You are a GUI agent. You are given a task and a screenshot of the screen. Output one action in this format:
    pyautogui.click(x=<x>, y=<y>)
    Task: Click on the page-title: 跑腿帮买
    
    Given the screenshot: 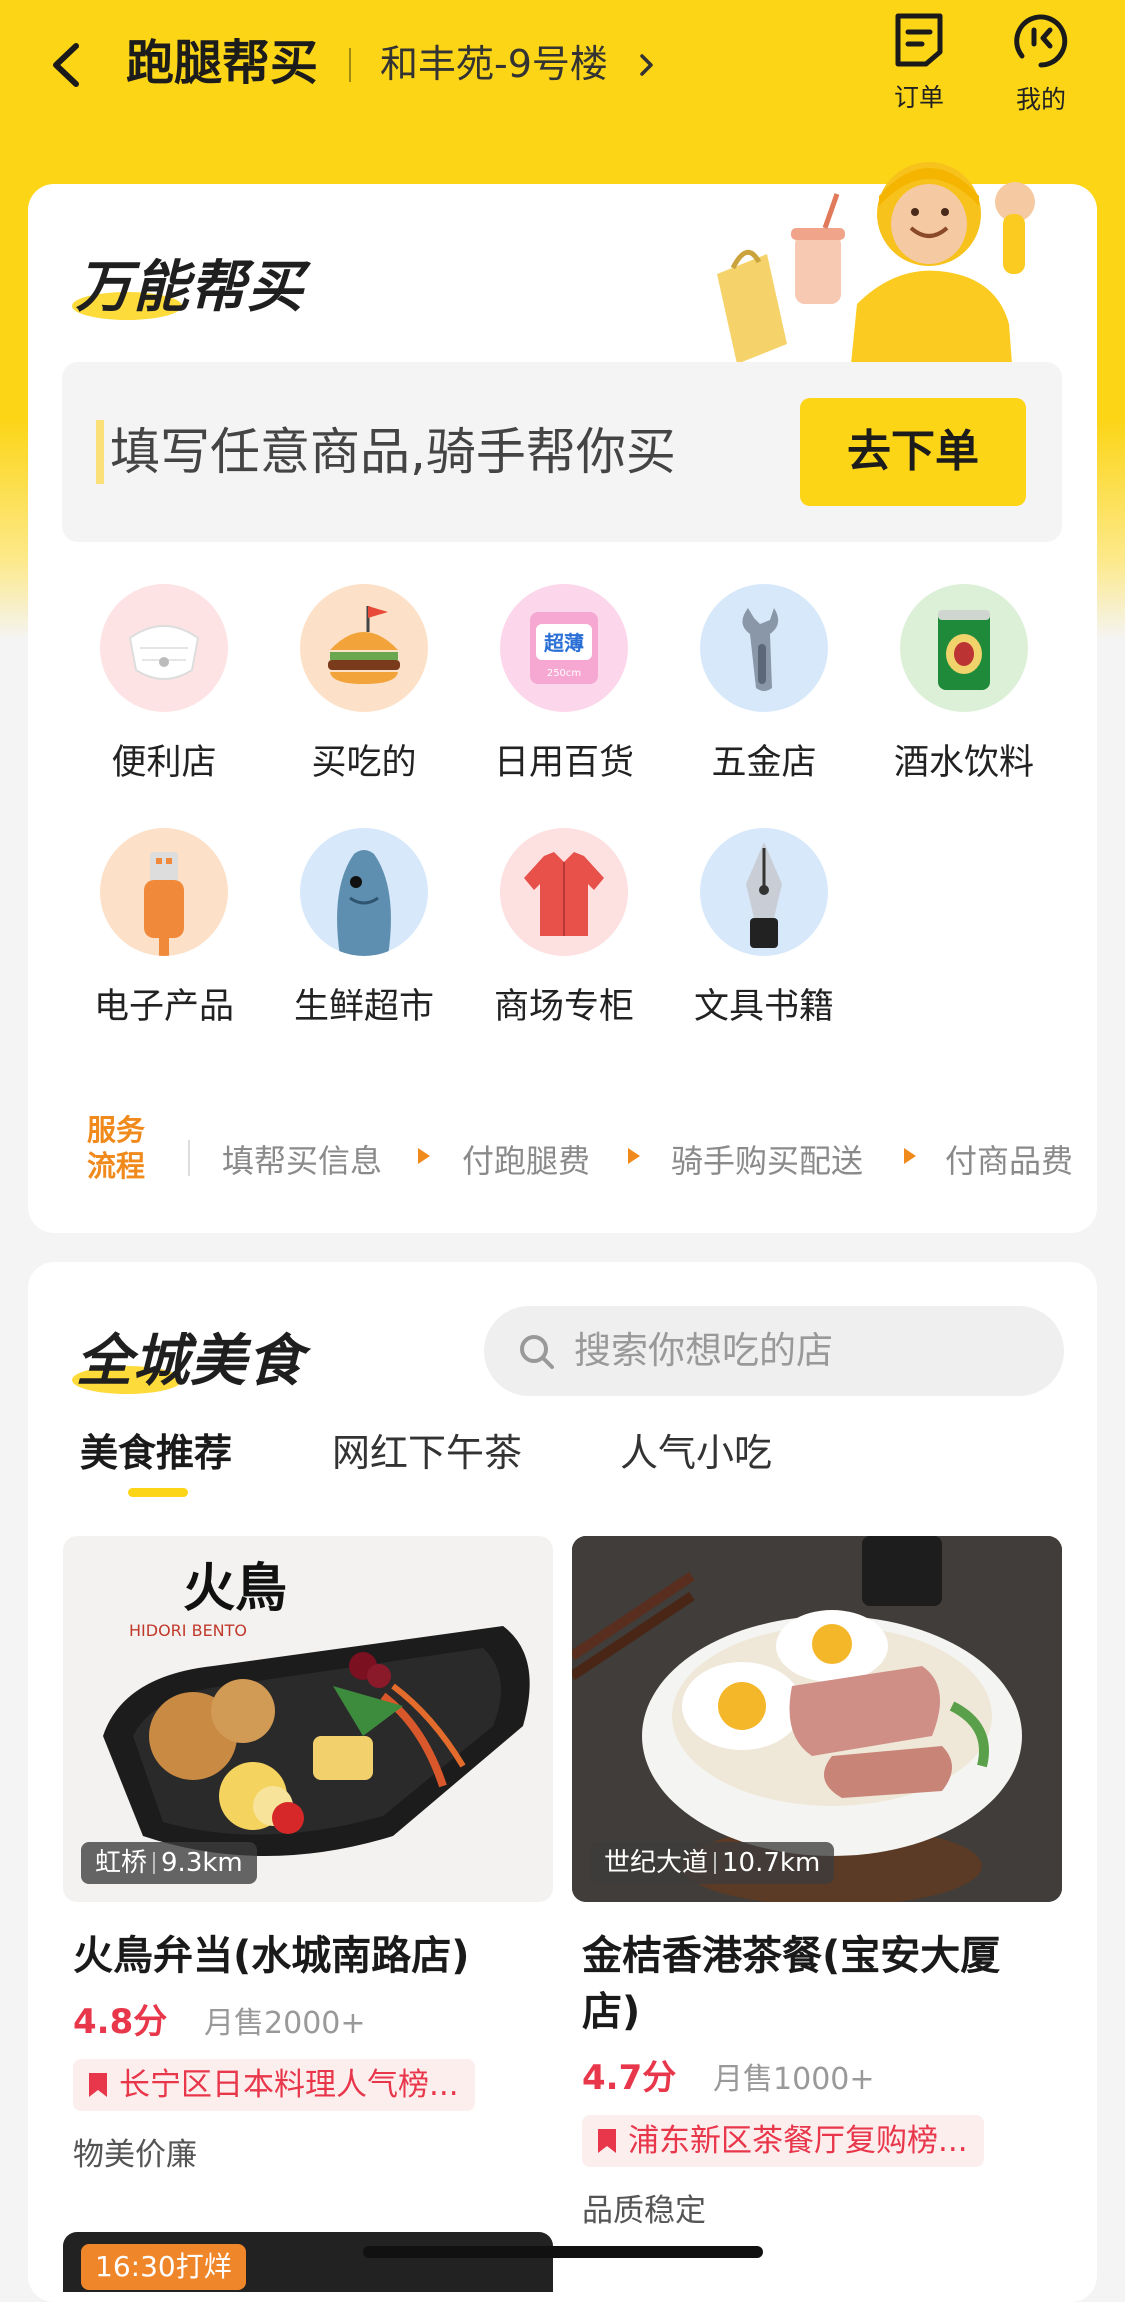 What is the action you would take?
    pyautogui.click(x=222, y=63)
    